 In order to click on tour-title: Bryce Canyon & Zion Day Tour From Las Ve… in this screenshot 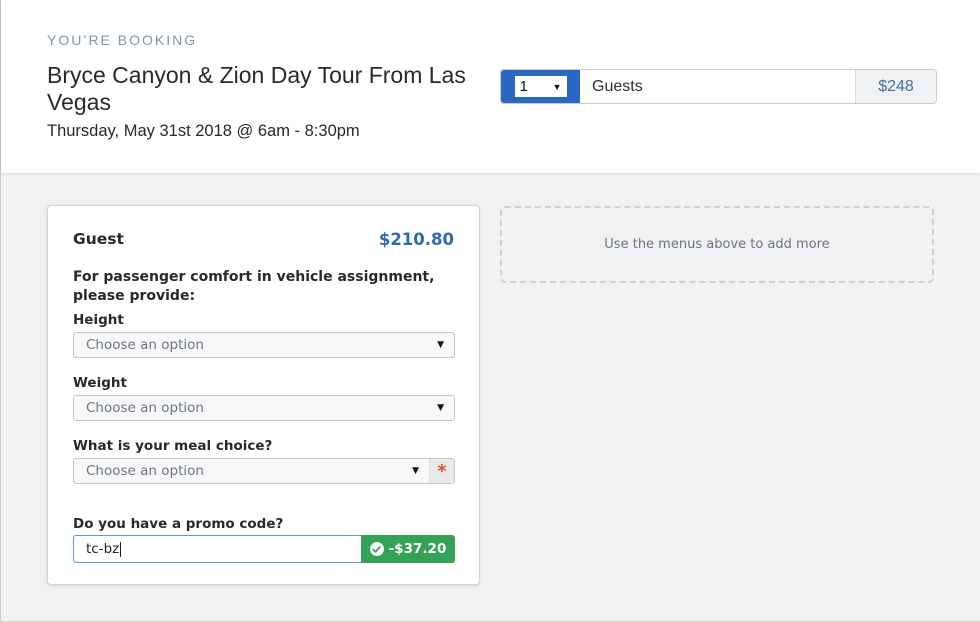, I will do `click(256, 88)`.